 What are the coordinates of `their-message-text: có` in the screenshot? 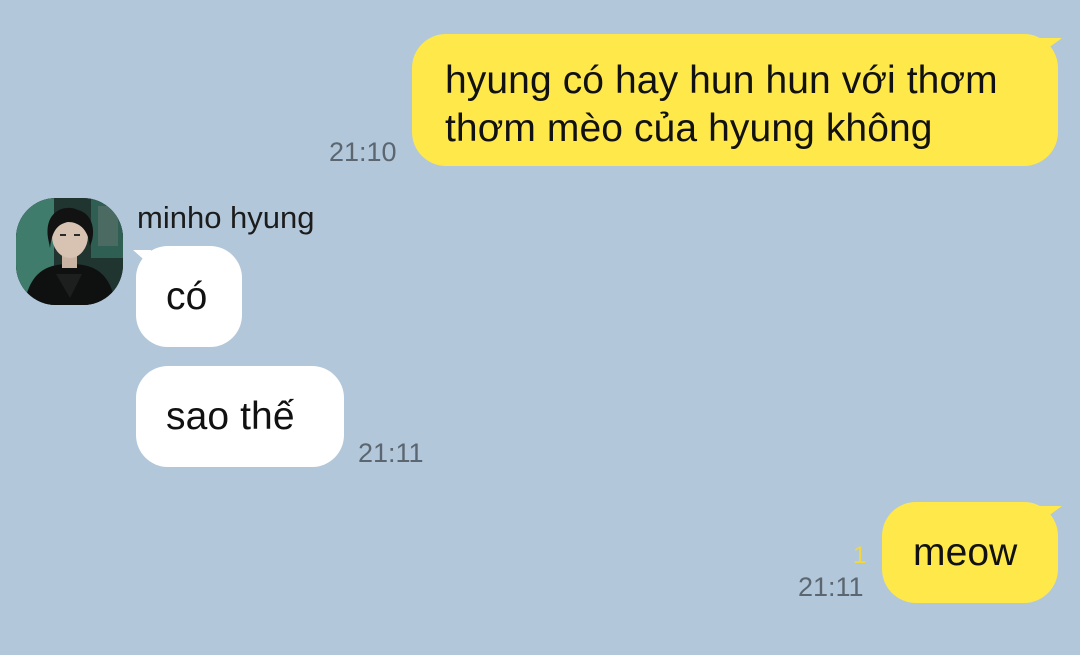 It's located at (187, 296).